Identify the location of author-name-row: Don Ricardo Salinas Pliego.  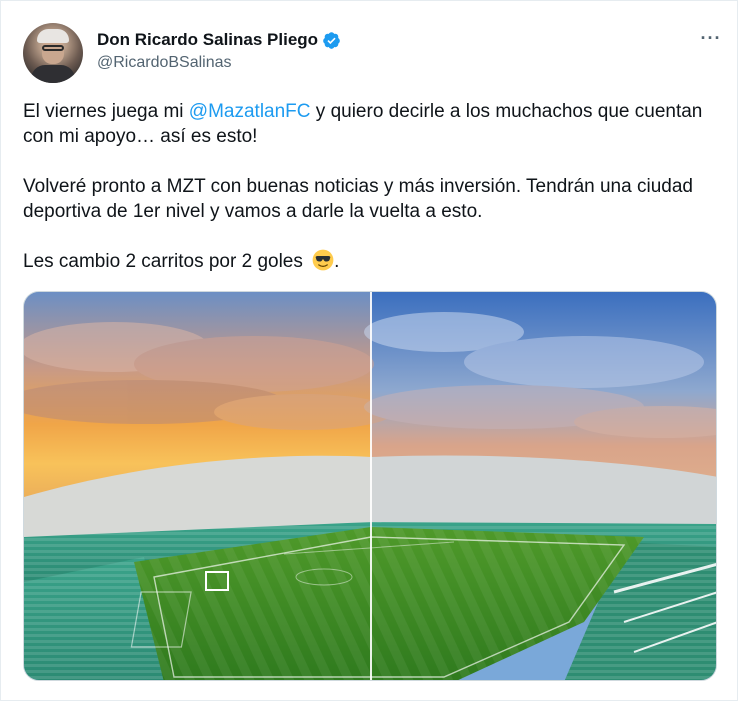
(219, 40).